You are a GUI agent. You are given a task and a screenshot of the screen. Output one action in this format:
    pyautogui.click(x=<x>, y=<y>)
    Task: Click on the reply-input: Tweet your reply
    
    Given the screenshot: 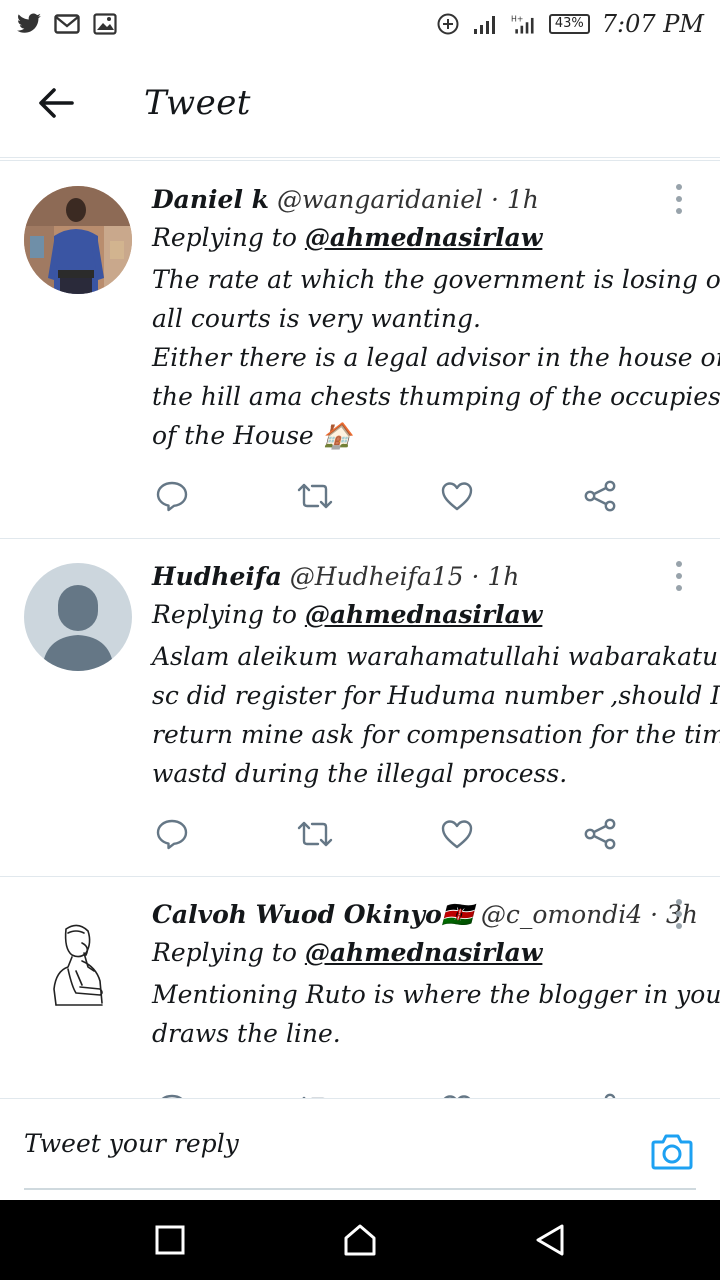 What is the action you would take?
    pyautogui.click(x=131, y=1143)
    